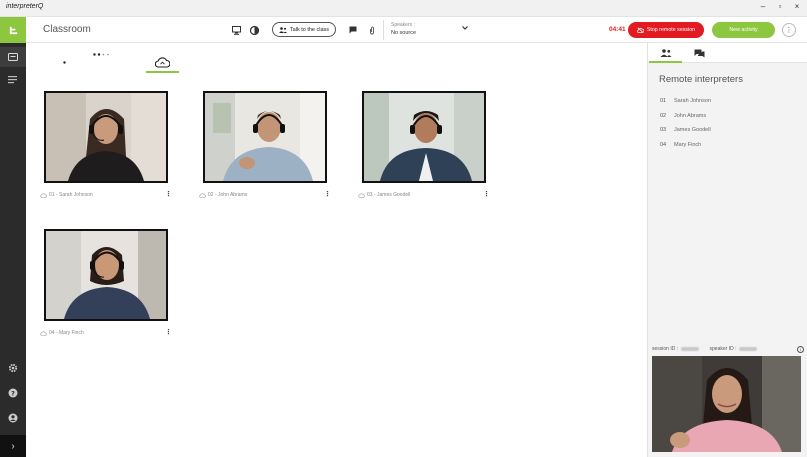  What do you see at coordinates (228, 195) in the screenshot?
I see `tile-2-name: 02 - John Abrams` at bounding box center [228, 195].